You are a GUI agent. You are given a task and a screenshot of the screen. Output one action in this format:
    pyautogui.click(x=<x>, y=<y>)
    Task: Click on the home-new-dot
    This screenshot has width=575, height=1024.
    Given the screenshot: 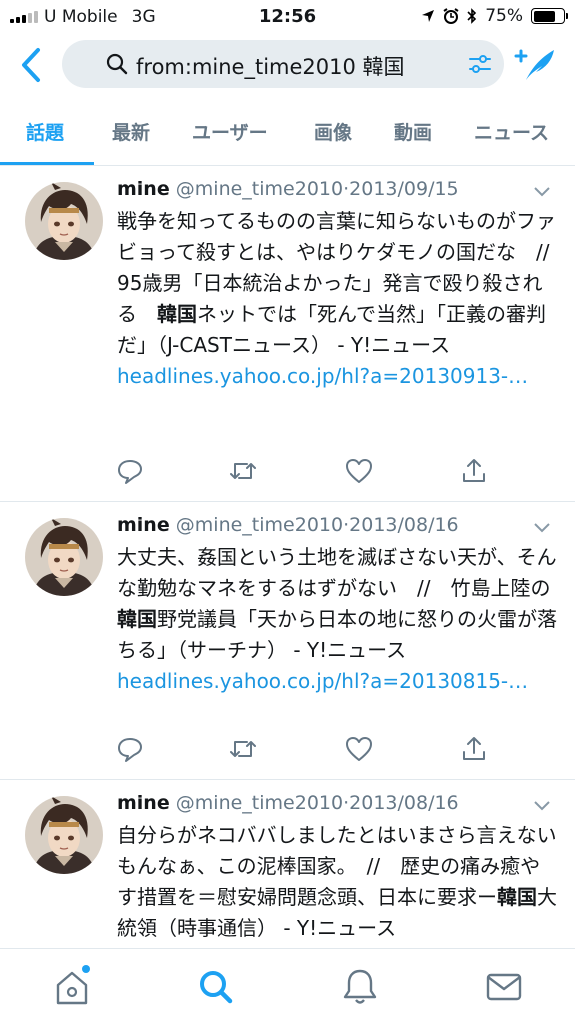 What is the action you would take?
    pyautogui.click(x=86, y=969)
    